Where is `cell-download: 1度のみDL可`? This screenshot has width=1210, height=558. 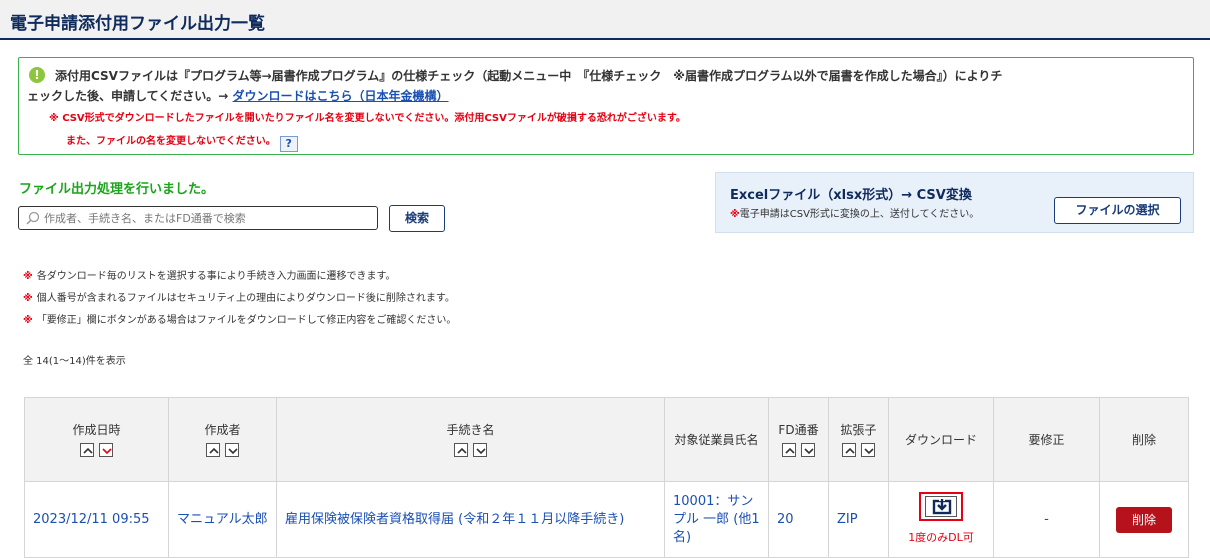
cell-download: 1度のみDL可 is located at coordinates (941, 519).